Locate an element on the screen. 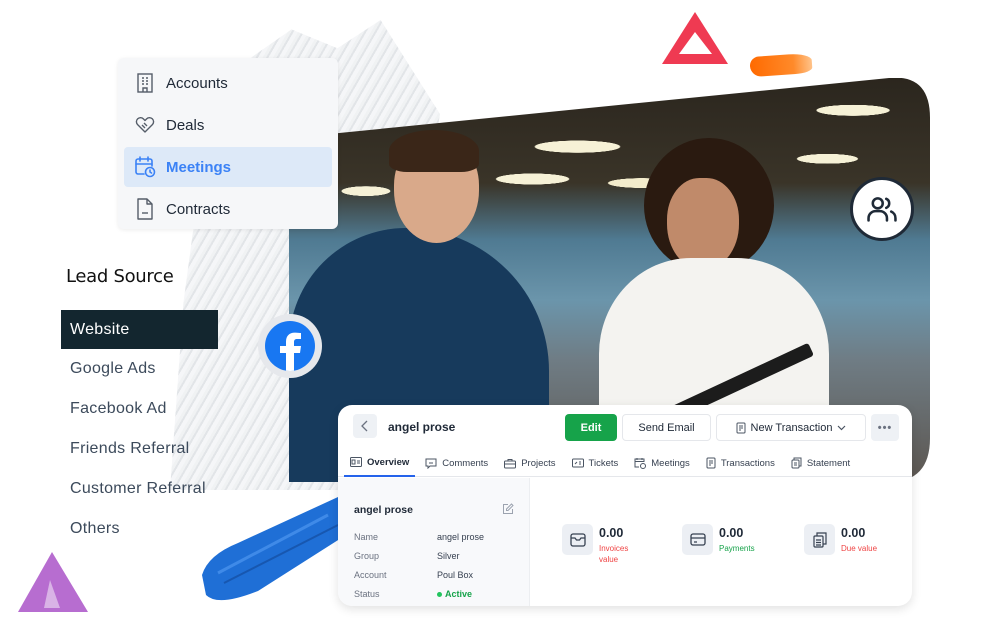 This screenshot has width=981, height=641. tab-projects: Projects is located at coordinates (529, 463).